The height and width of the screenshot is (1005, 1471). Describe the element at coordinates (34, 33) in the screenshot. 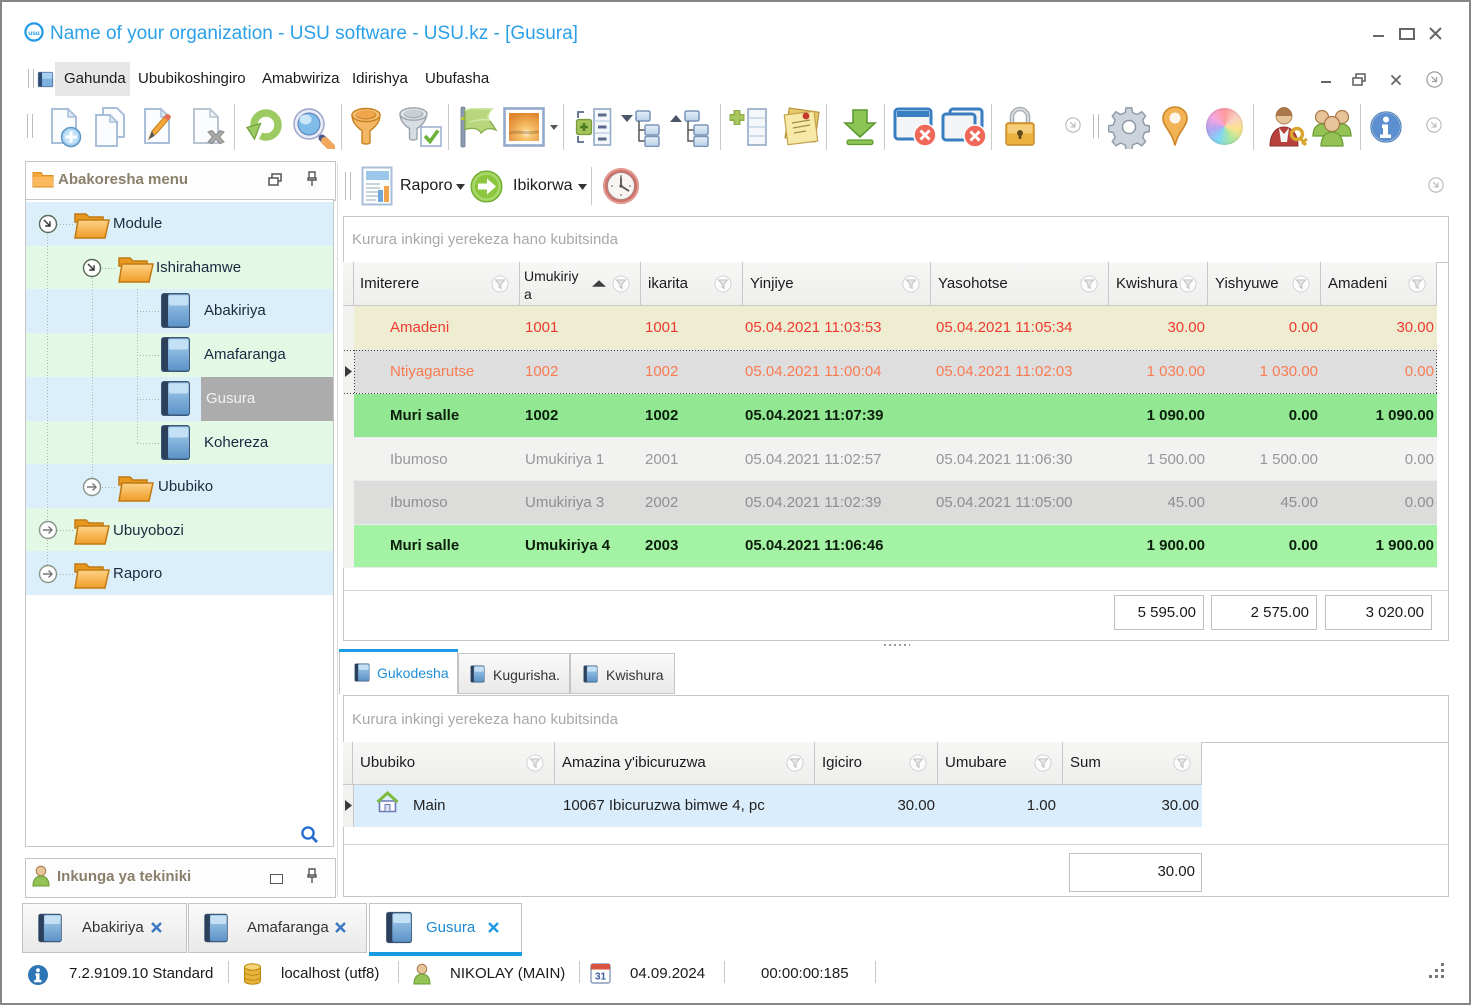

I see `svg-text: usu` at that location.